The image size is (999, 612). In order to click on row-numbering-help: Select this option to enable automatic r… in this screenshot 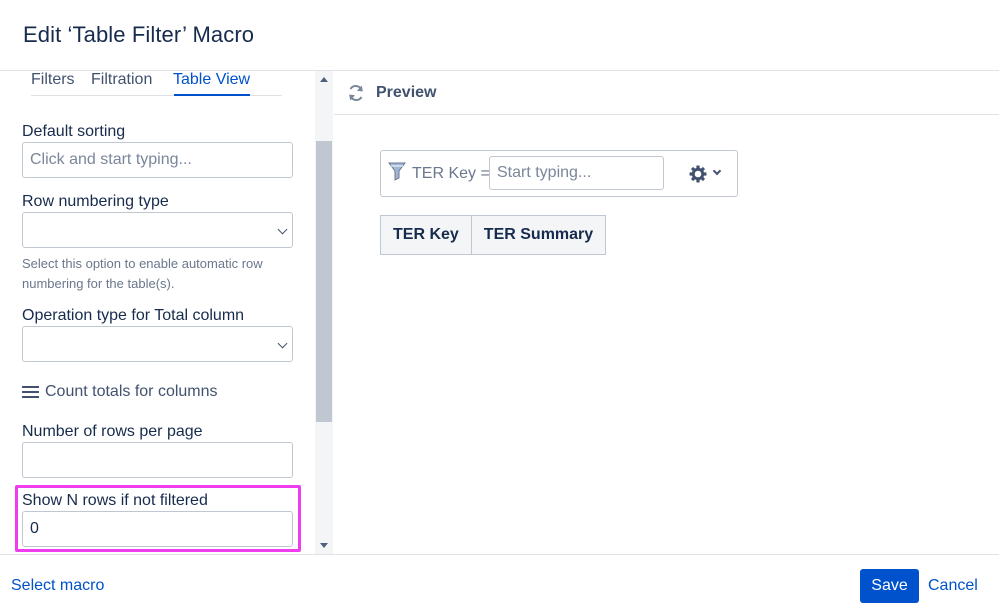, I will do `click(142, 273)`.